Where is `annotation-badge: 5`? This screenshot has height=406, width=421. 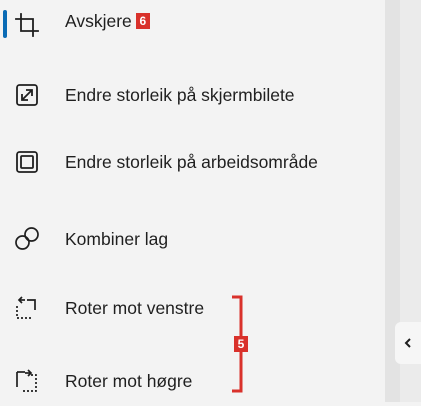 annotation-badge: 5 is located at coordinates (241, 344).